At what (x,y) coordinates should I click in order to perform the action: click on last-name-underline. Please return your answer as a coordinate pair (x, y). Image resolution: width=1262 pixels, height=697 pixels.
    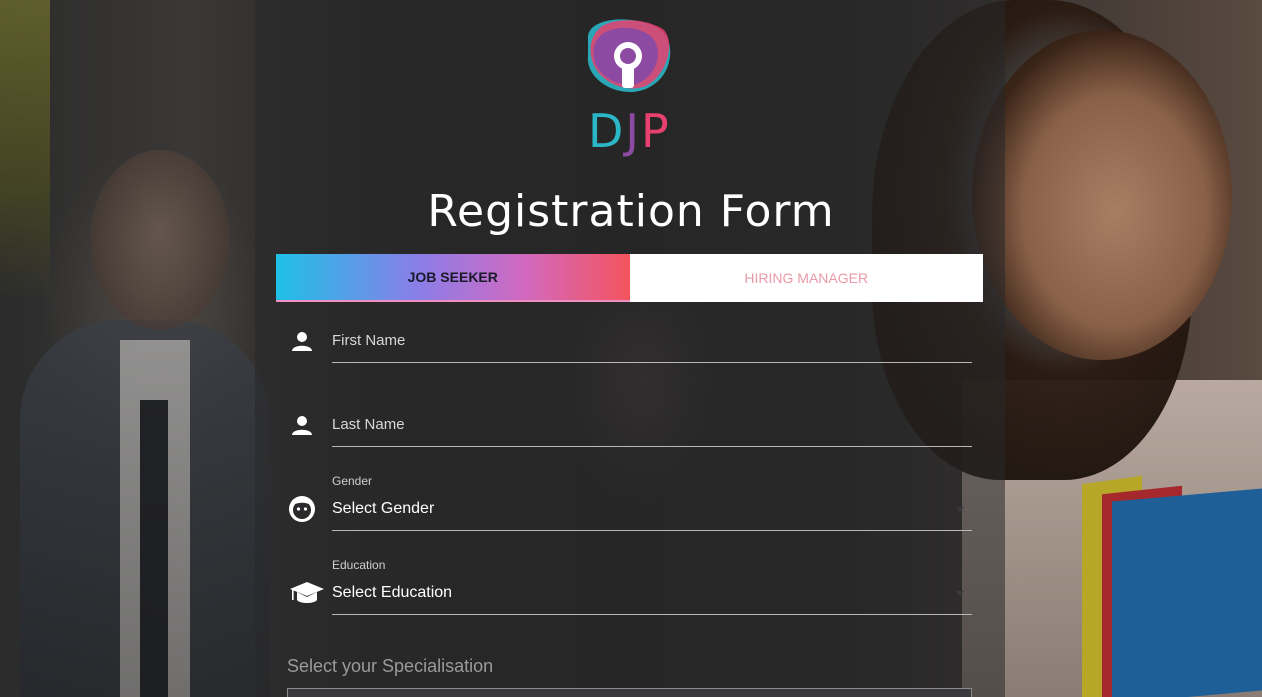
    Looking at the image, I should click on (652, 446).